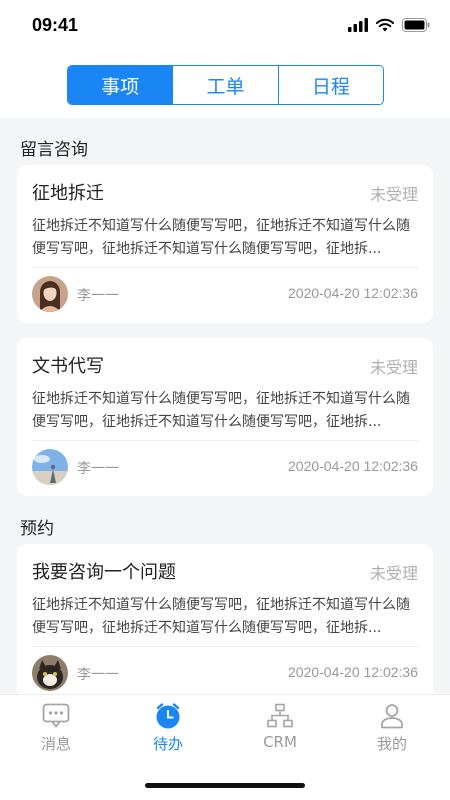 The image size is (450, 800). I want to click on segment-area: 事项 工单 日程, so click(225, 87).